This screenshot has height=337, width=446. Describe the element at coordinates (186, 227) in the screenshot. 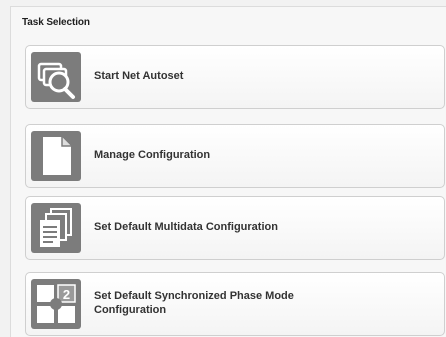

I see `task-label: Set Default Multidata Configuration` at that location.